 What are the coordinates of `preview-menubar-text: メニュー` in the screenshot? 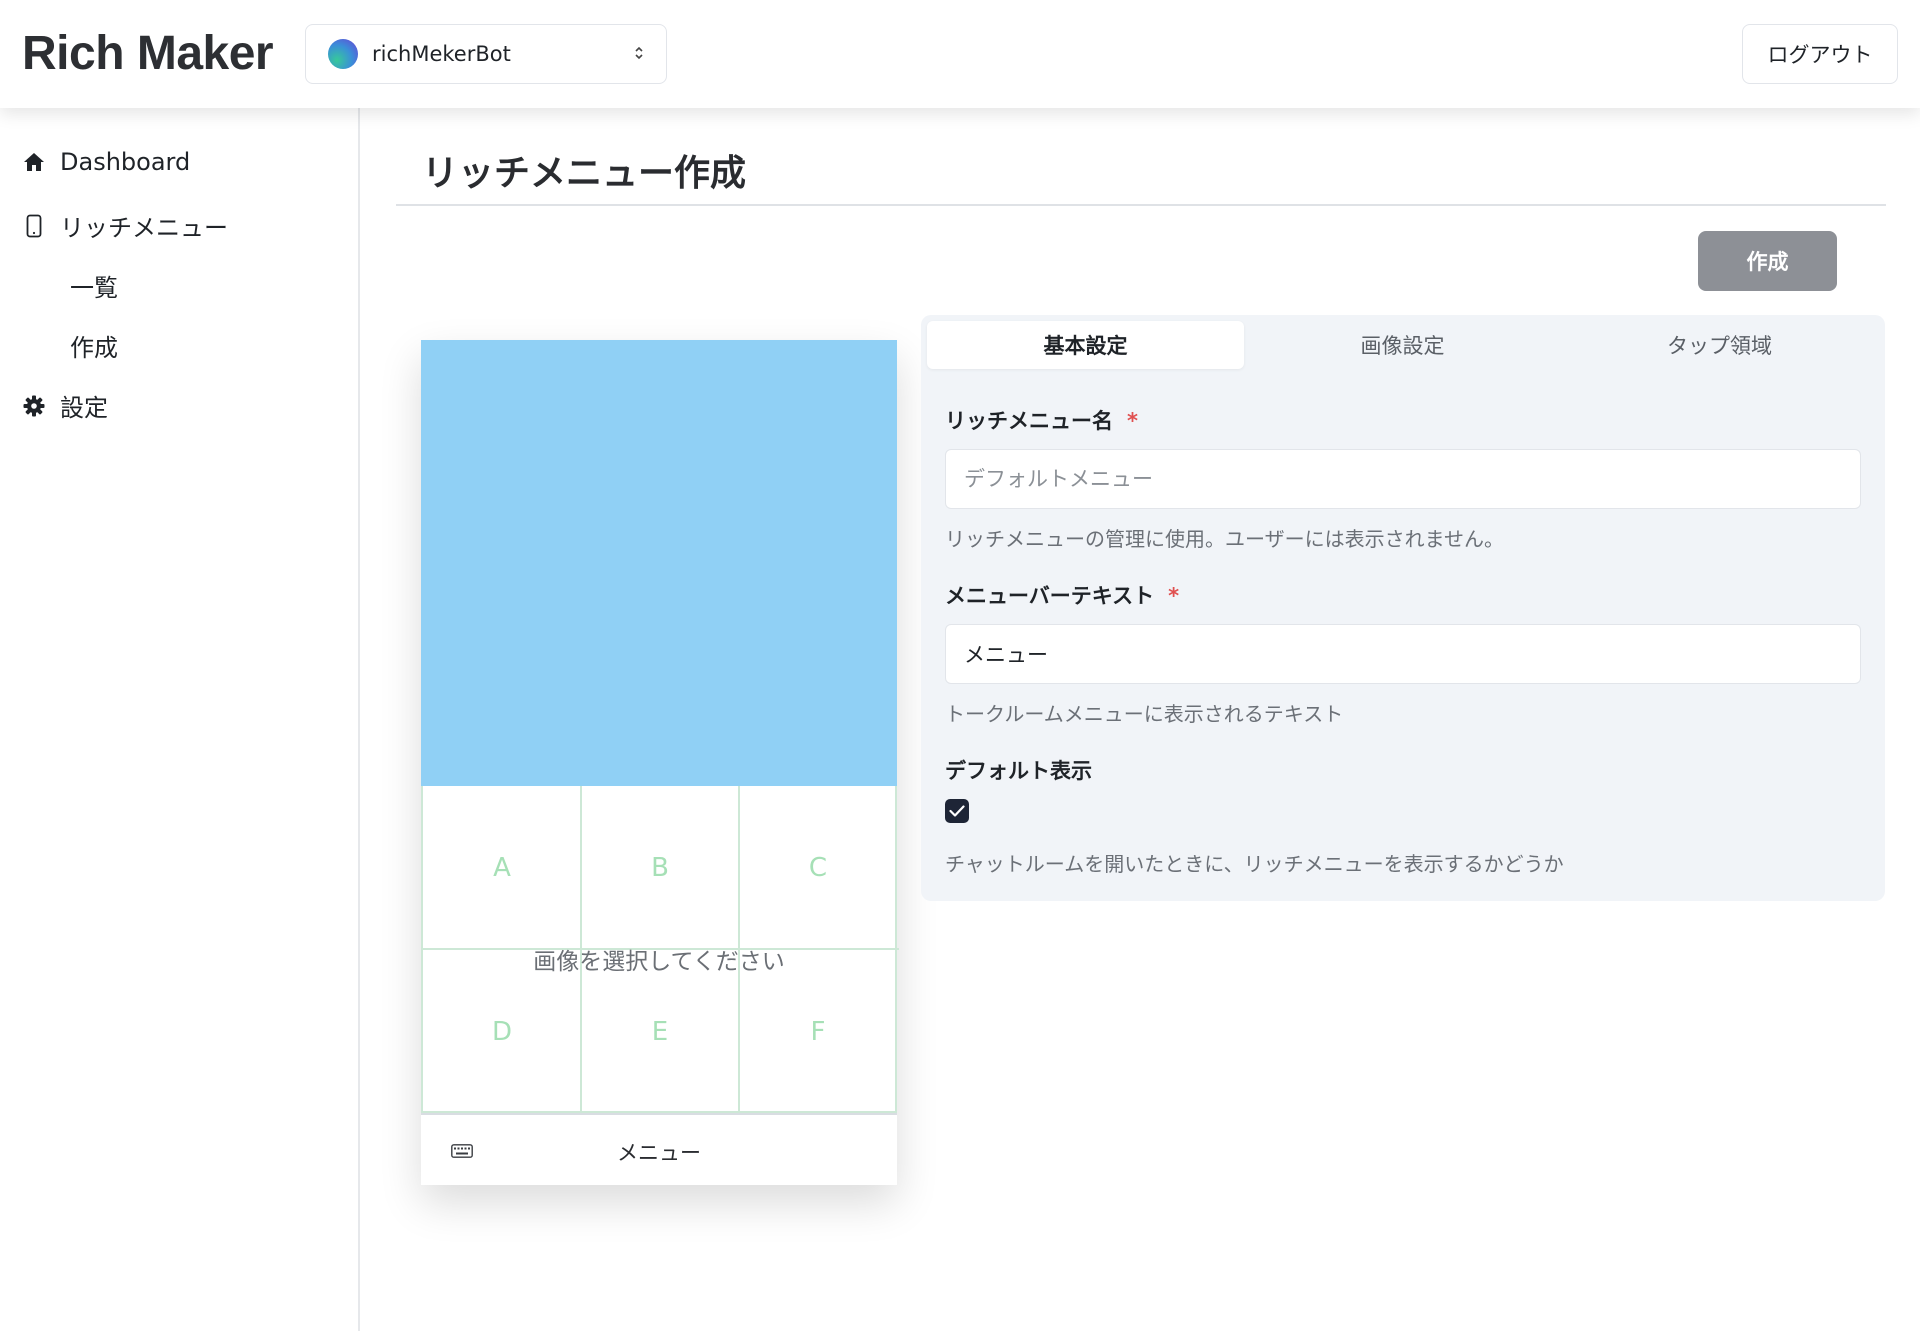 It's located at (659, 1153).